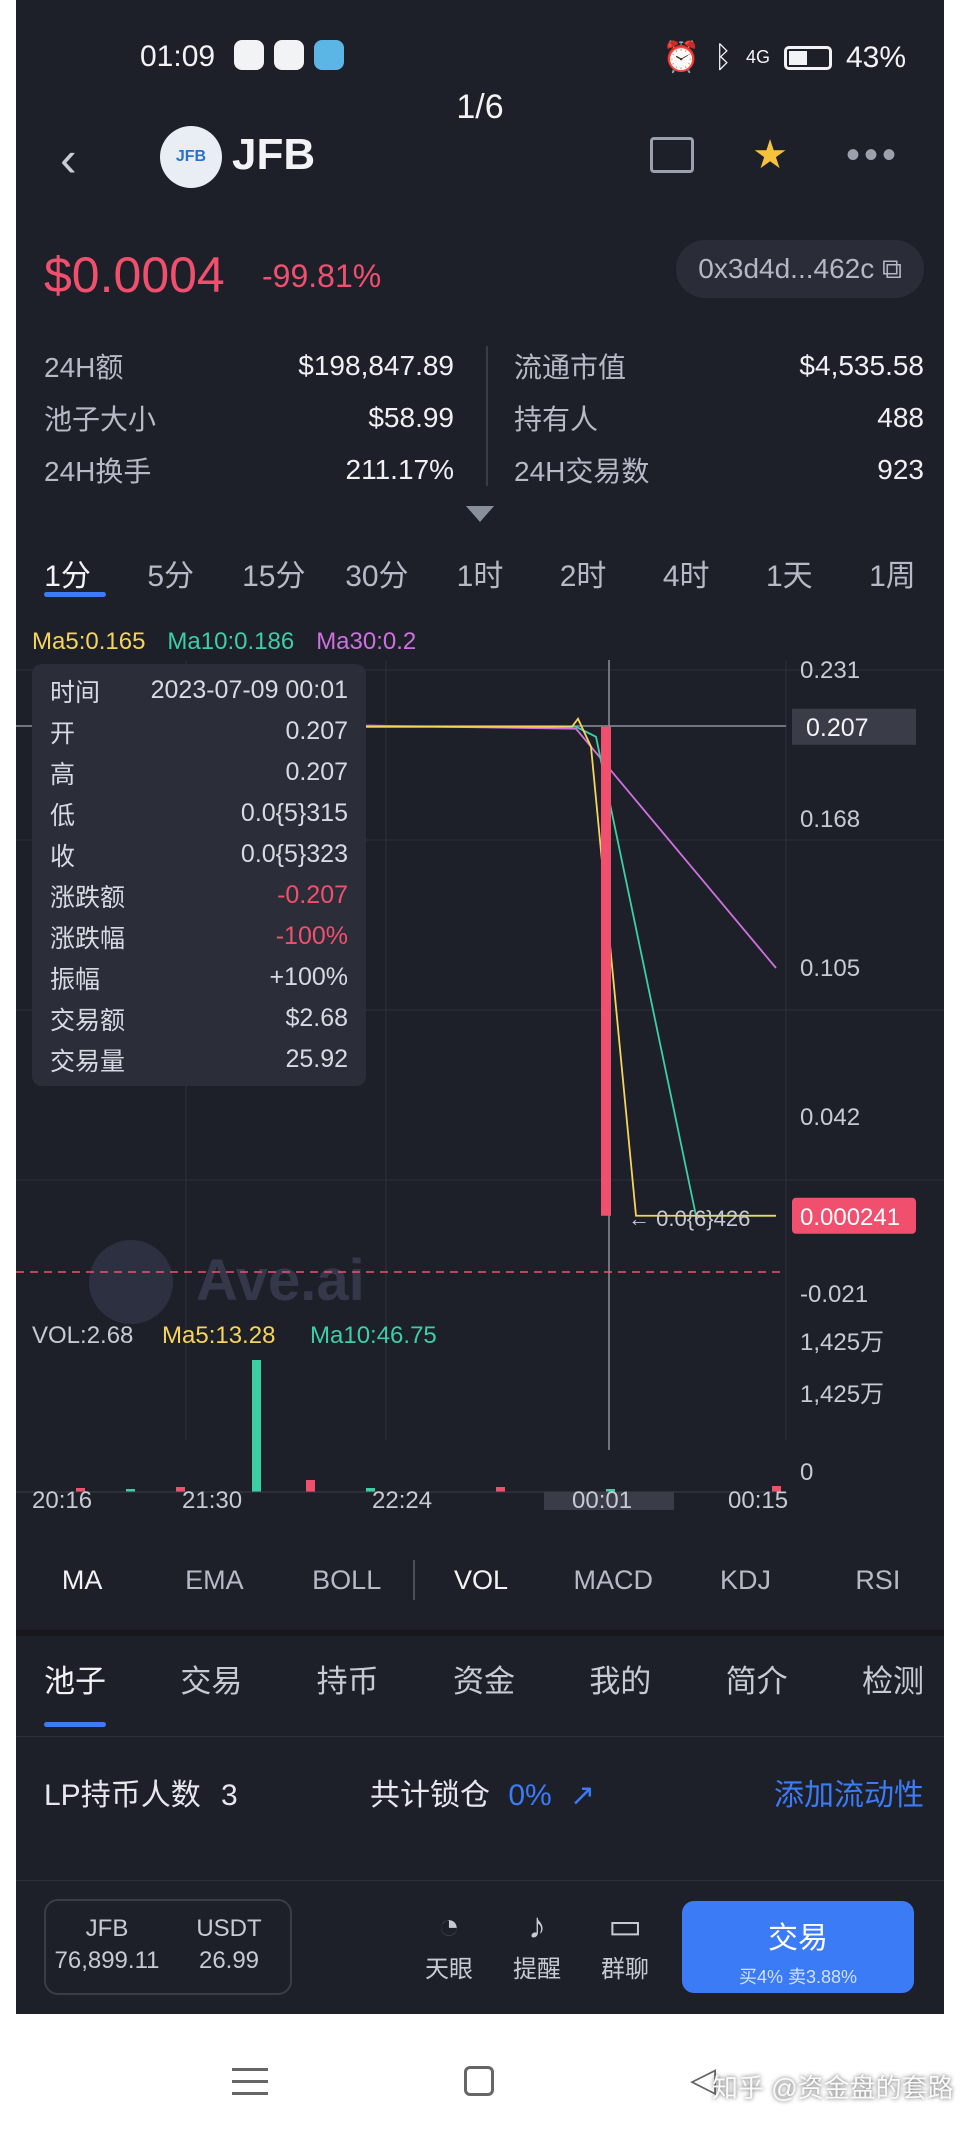  I want to click on ma30-label: Ma30:0.2, so click(366, 641).